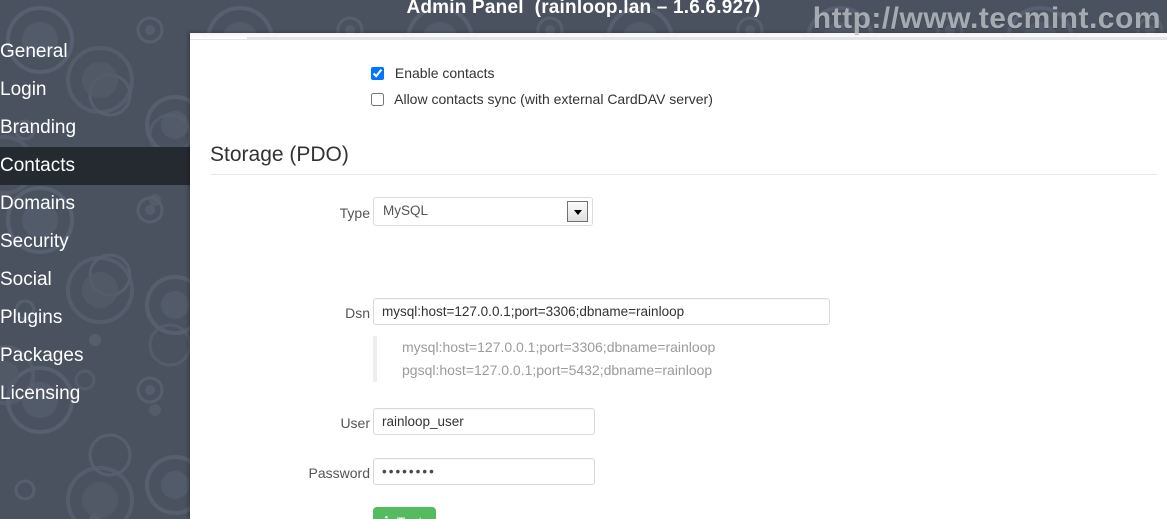 The height and width of the screenshot is (519, 1167). I want to click on sidebar-item-label: Login, so click(23, 89).